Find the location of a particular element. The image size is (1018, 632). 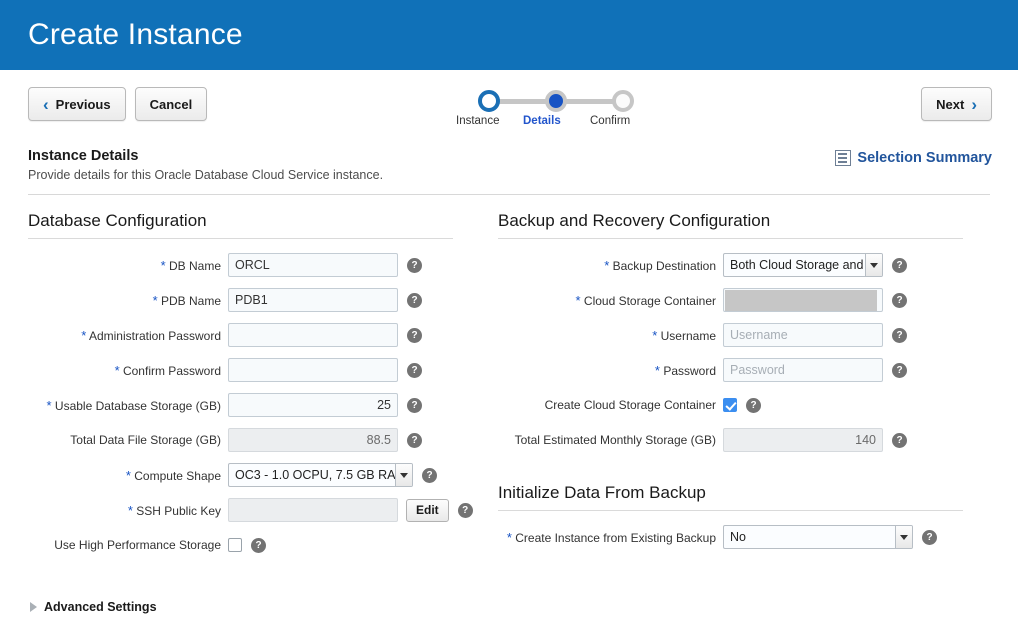

ssh-public-key-edit-button: Edit is located at coordinates (427, 510).